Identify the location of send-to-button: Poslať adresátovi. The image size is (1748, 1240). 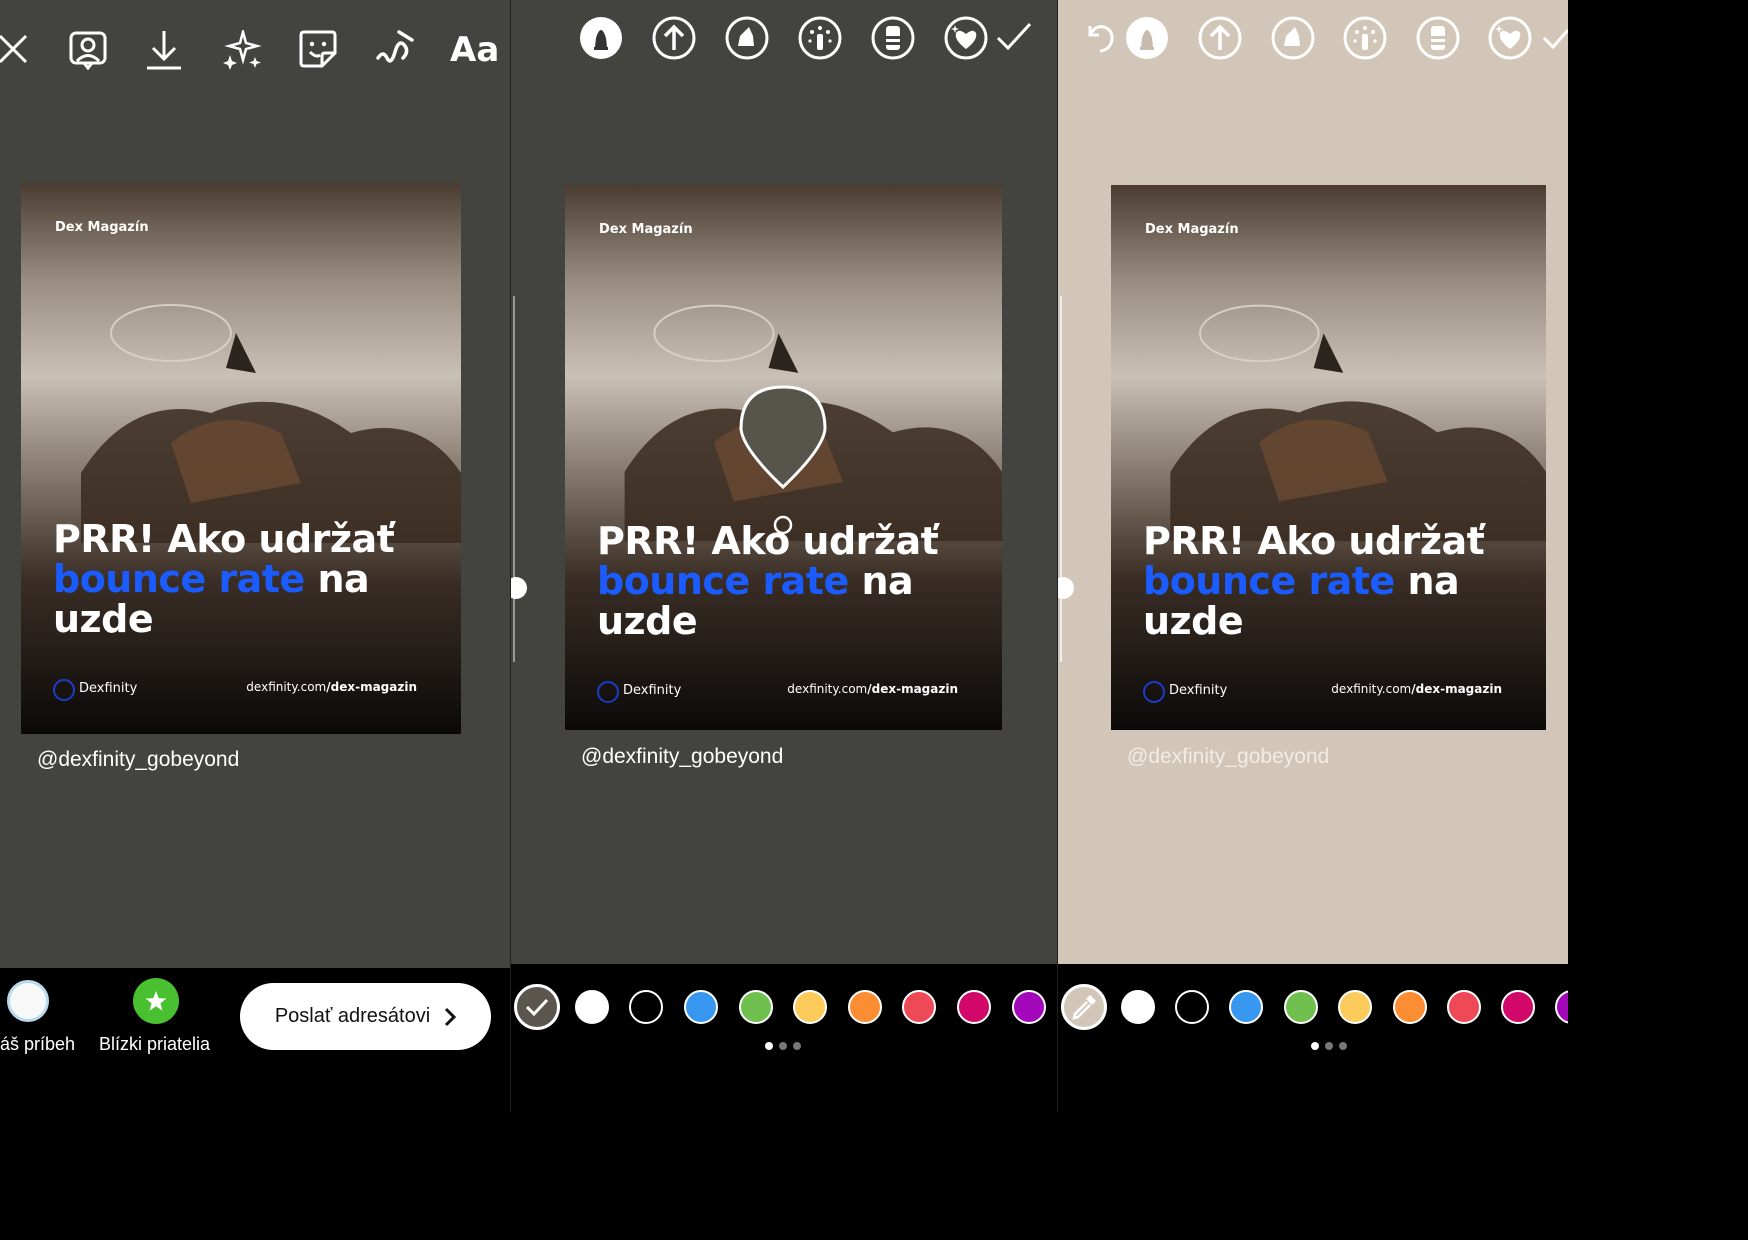
(365, 1016).